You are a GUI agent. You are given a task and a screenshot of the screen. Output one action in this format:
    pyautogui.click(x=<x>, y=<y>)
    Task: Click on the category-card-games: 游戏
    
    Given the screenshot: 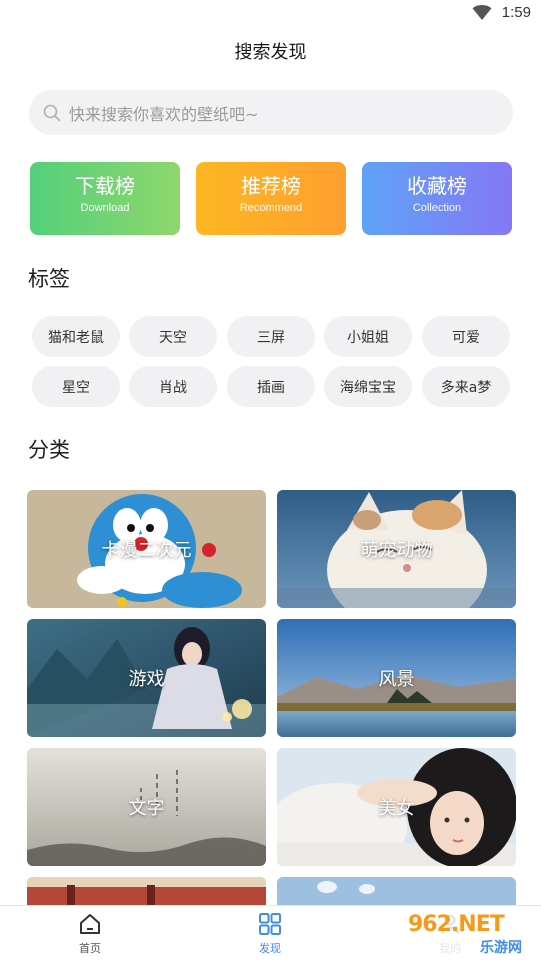 What is the action you would take?
    pyautogui.click(x=146, y=678)
    